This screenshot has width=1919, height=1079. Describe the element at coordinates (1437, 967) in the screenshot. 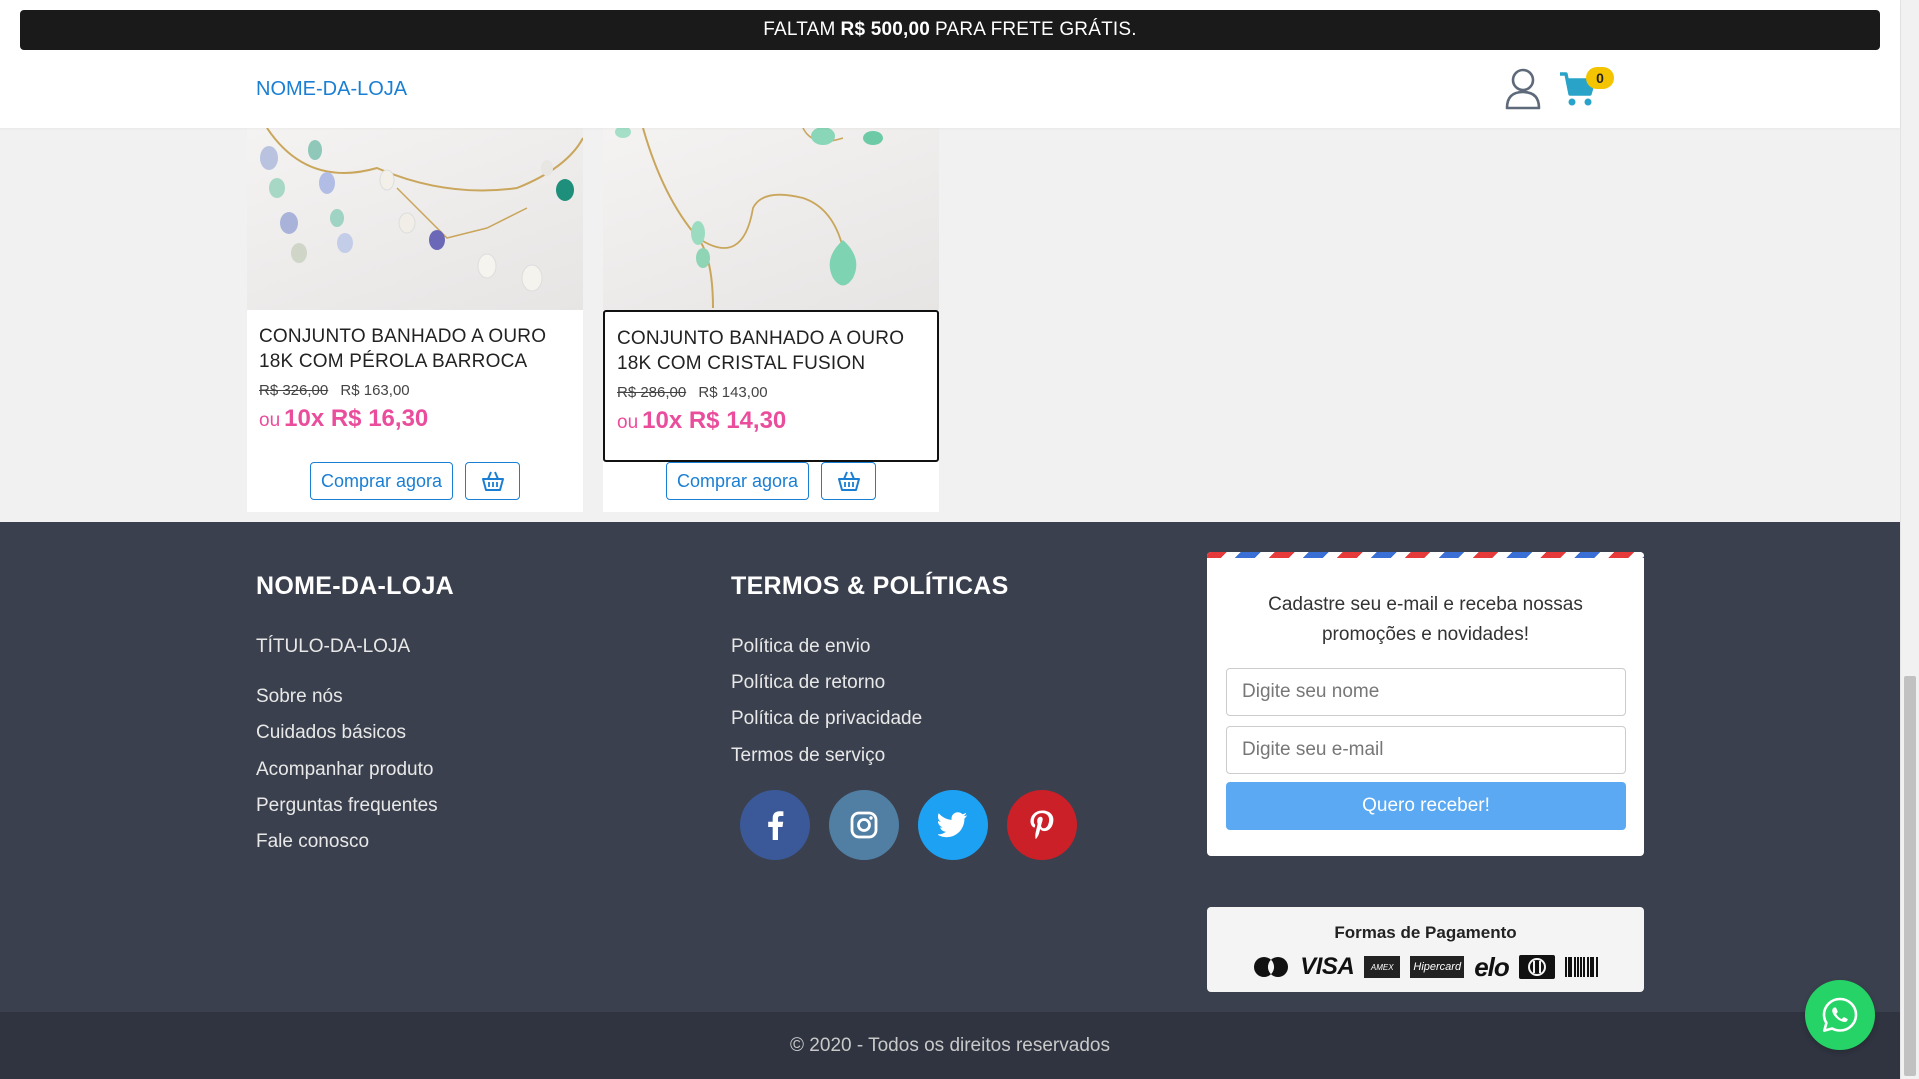

I see `hipercard-icon: Hipercard` at that location.